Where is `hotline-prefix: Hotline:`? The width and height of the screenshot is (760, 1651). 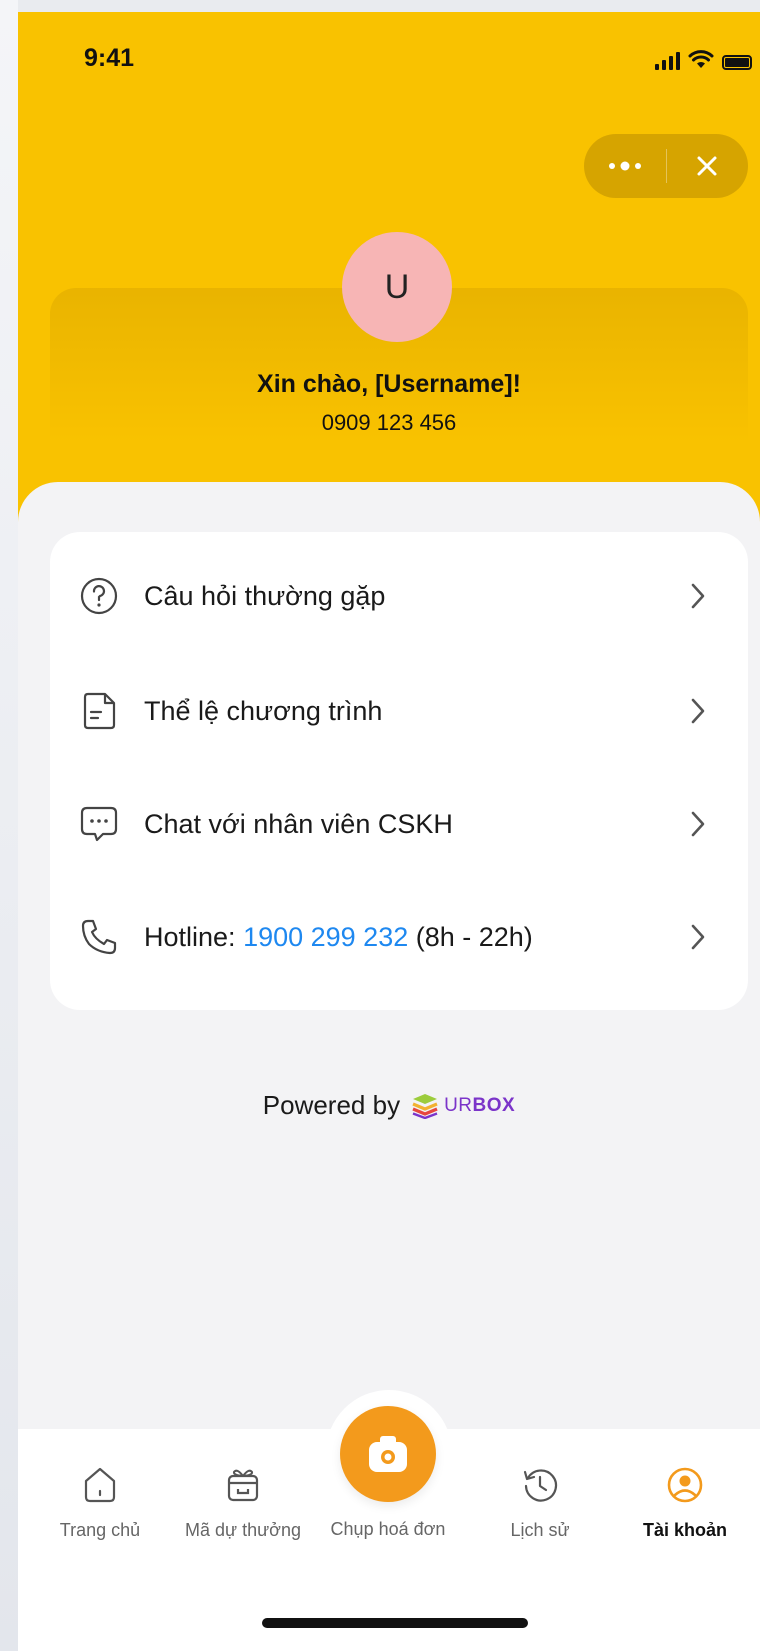
hotline-prefix: Hotline: is located at coordinates (194, 936).